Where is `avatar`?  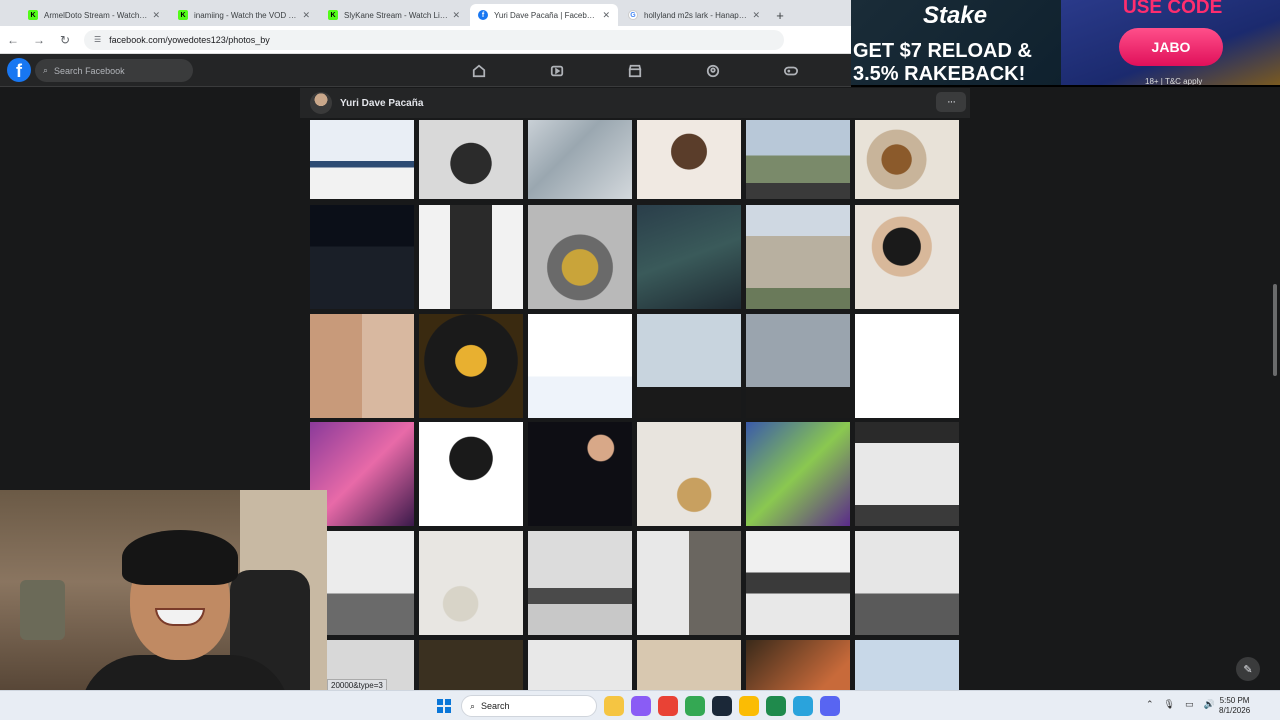
avatar is located at coordinates (321, 103).